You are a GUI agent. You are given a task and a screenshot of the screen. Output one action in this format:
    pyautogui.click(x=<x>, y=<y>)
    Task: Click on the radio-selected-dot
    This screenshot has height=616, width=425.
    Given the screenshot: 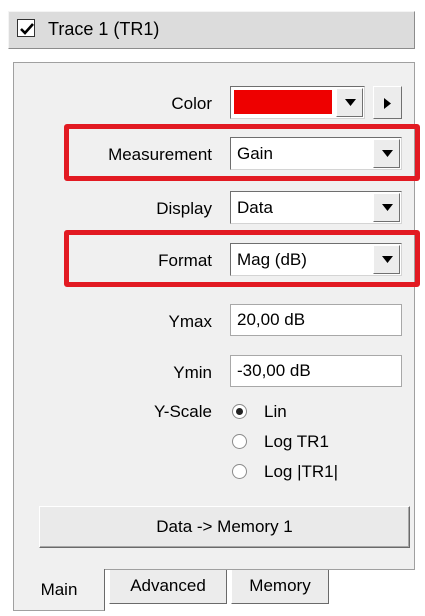 What is the action you would take?
    pyautogui.click(x=239, y=411)
    